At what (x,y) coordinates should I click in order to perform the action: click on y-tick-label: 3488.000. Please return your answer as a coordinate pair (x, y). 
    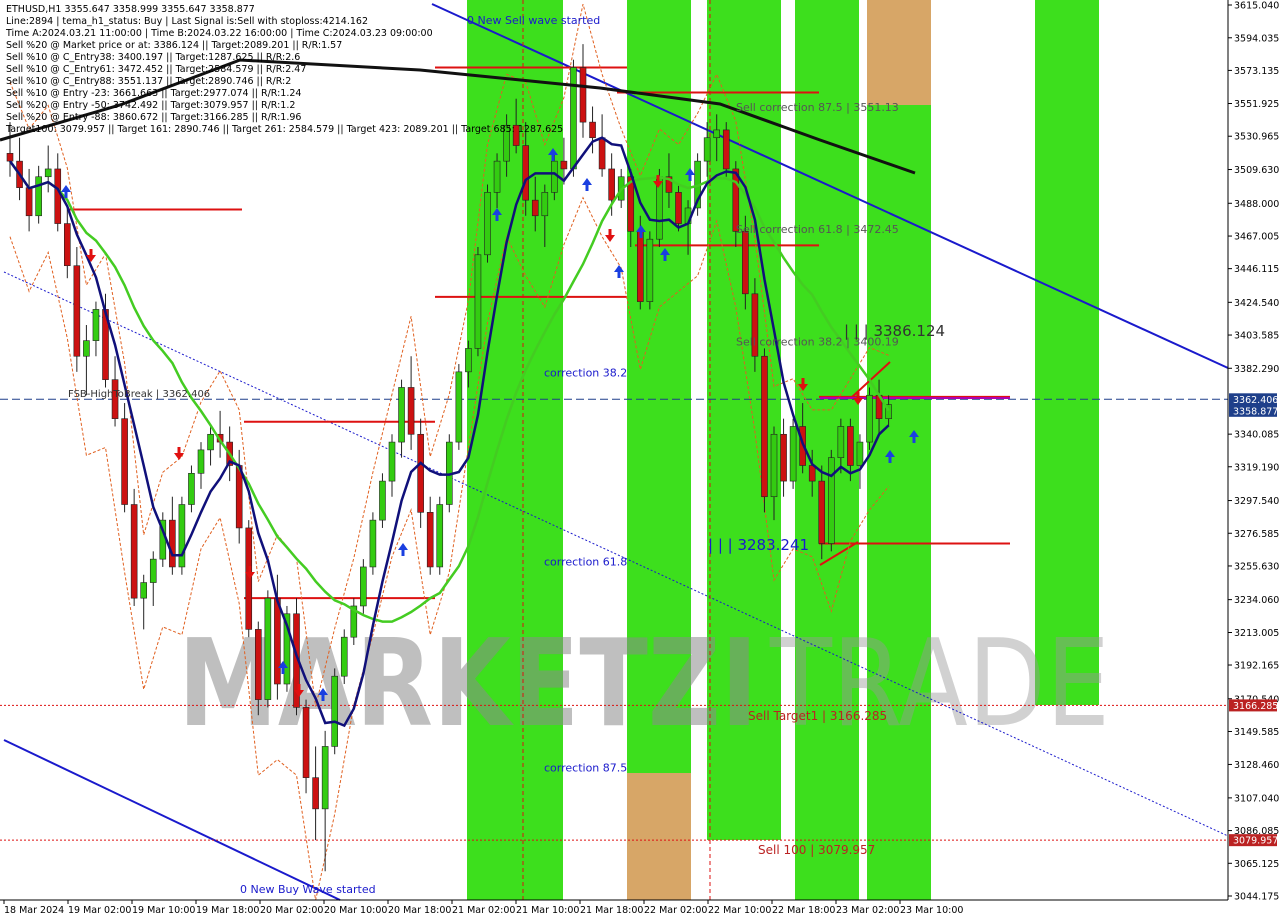
    Looking at the image, I should click on (1256, 204).